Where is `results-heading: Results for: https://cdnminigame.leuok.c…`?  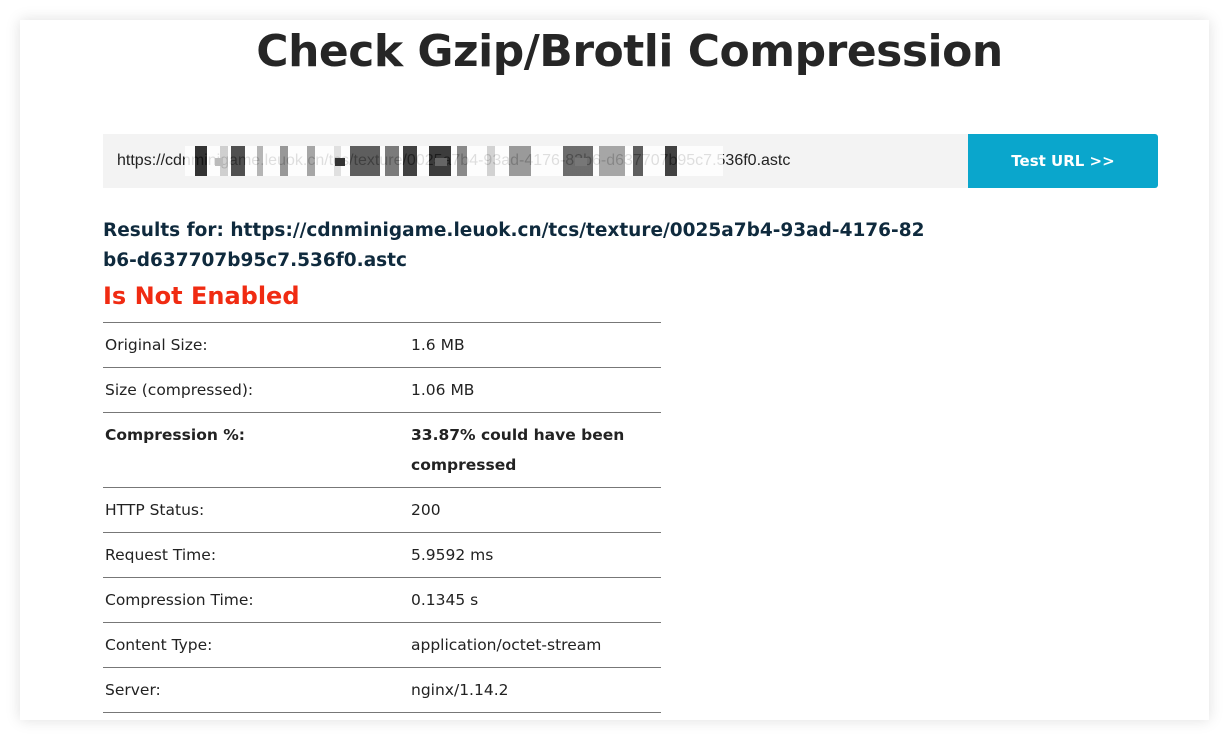 results-heading: Results for: https://cdnminigame.leuok.c… is located at coordinates (514, 245).